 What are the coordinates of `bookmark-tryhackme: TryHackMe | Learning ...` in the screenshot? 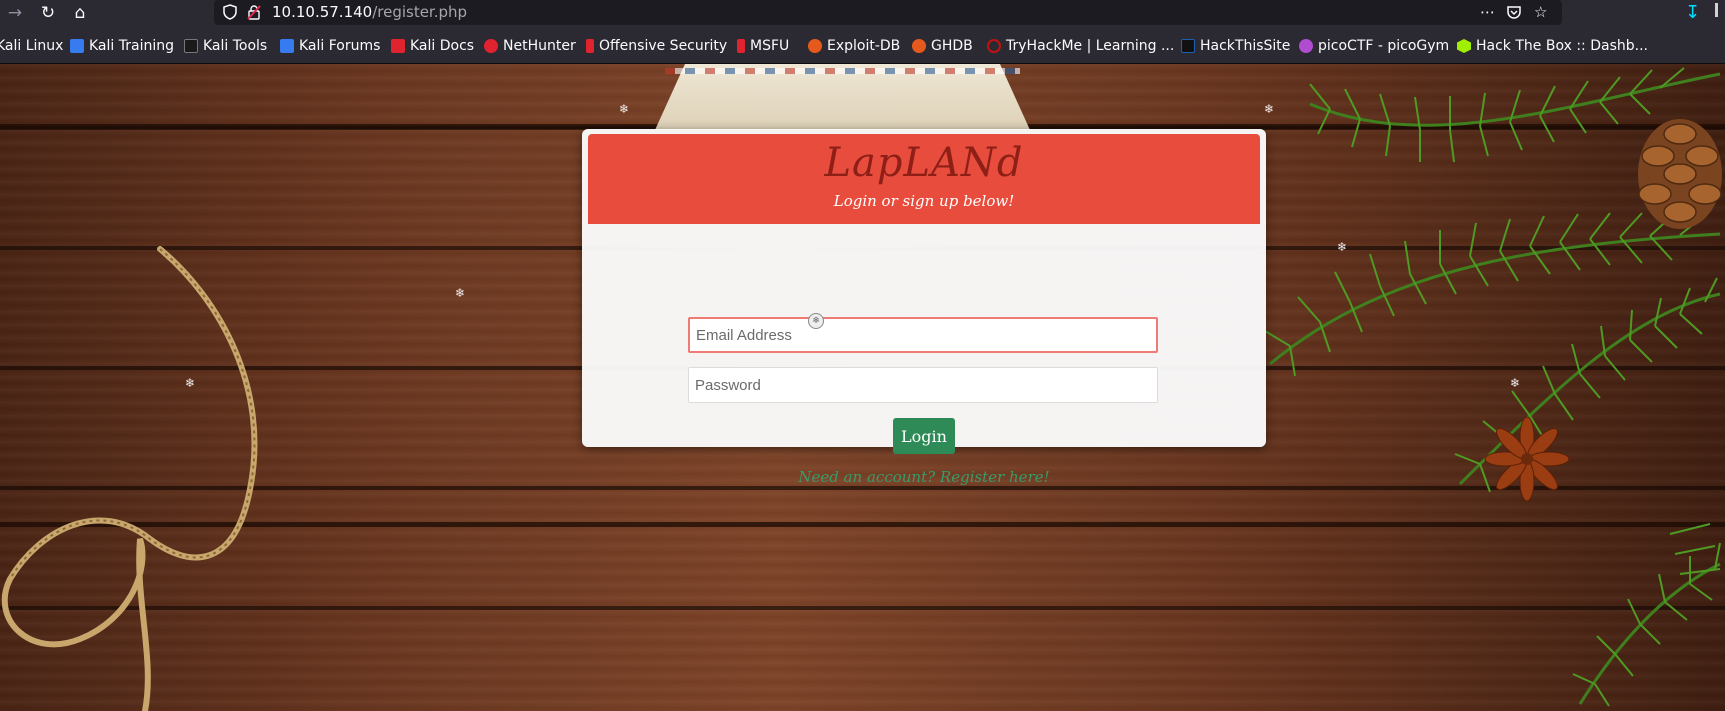 It's located at (1080, 46).